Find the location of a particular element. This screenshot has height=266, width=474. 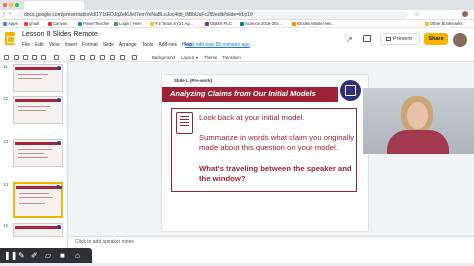

science-icon is located at coordinates (242, 23).